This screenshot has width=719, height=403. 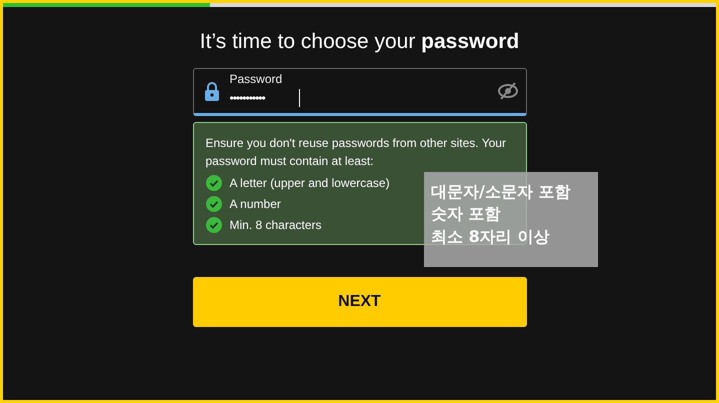 What do you see at coordinates (257, 79) in the screenshot?
I see `field-label: Password` at bounding box center [257, 79].